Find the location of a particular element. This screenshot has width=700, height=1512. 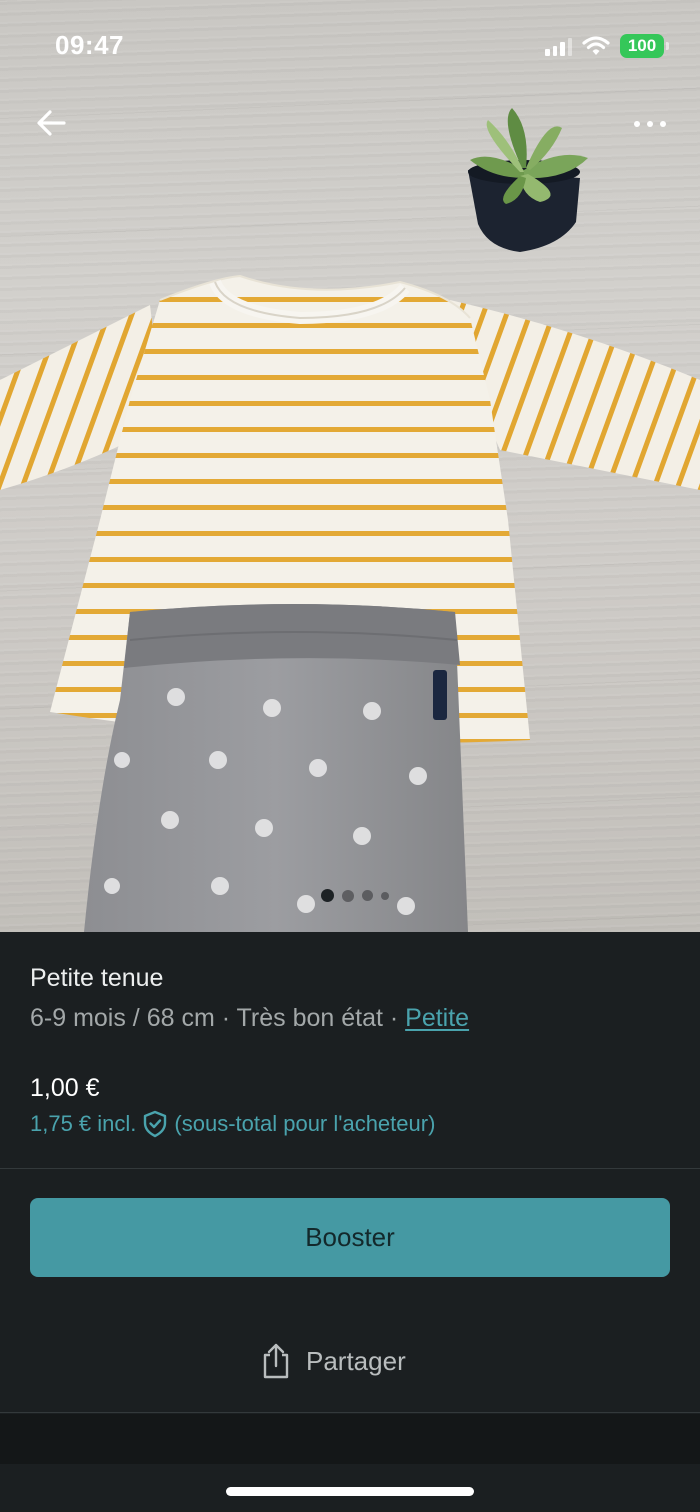

status-time: 09:47 is located at coordinates (89, 45).